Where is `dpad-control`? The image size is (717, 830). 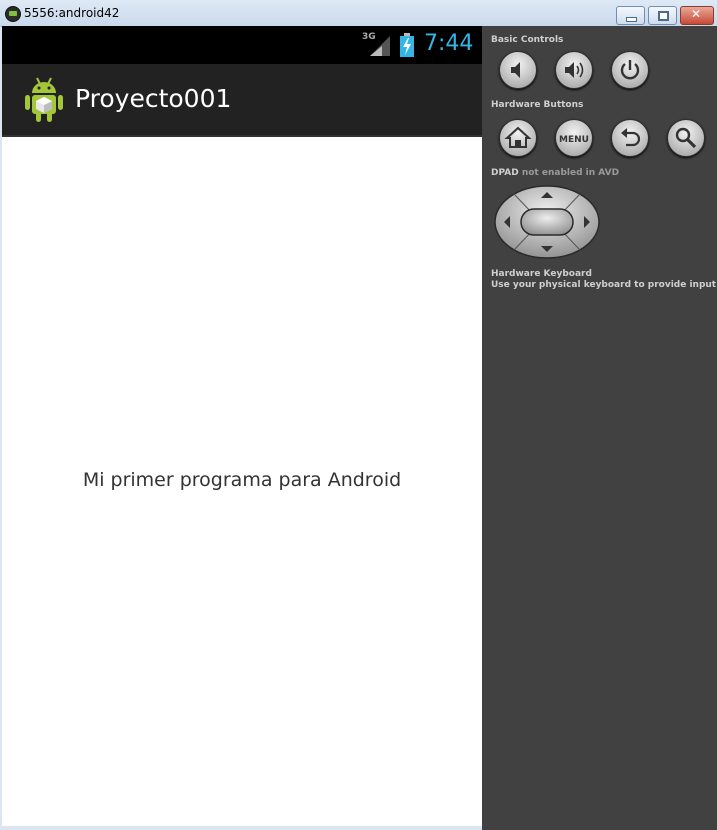 dpad-control is located at coordinates (547, 222).